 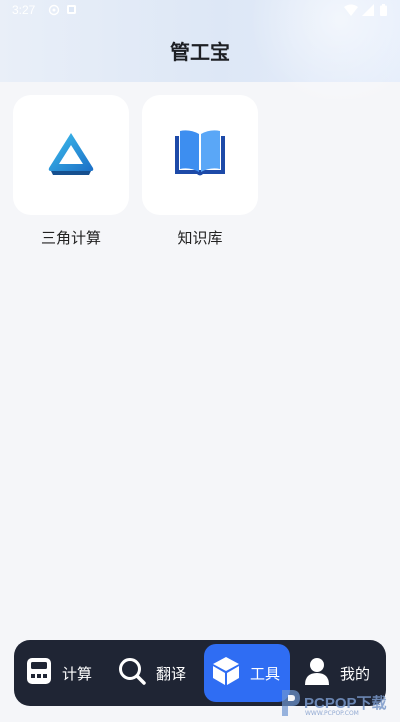 I want to click on tool-label: 三角计算, so click(x=70, y=238).